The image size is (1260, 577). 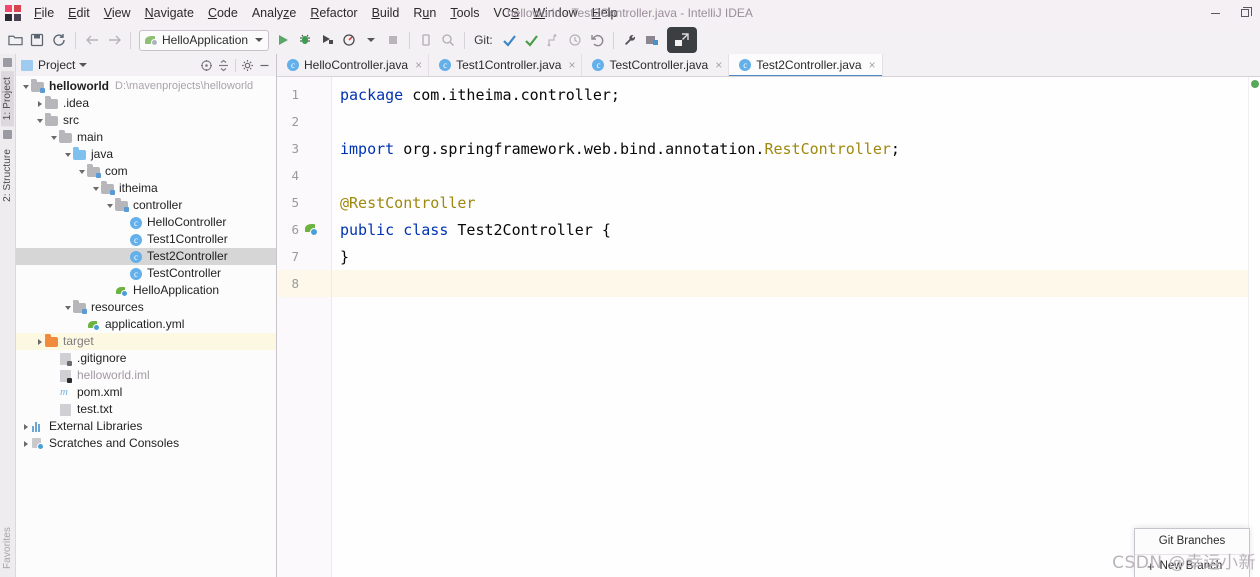 I want to click on tree-node-helloapplication: HelloApplication, so click(x=146, y=290).